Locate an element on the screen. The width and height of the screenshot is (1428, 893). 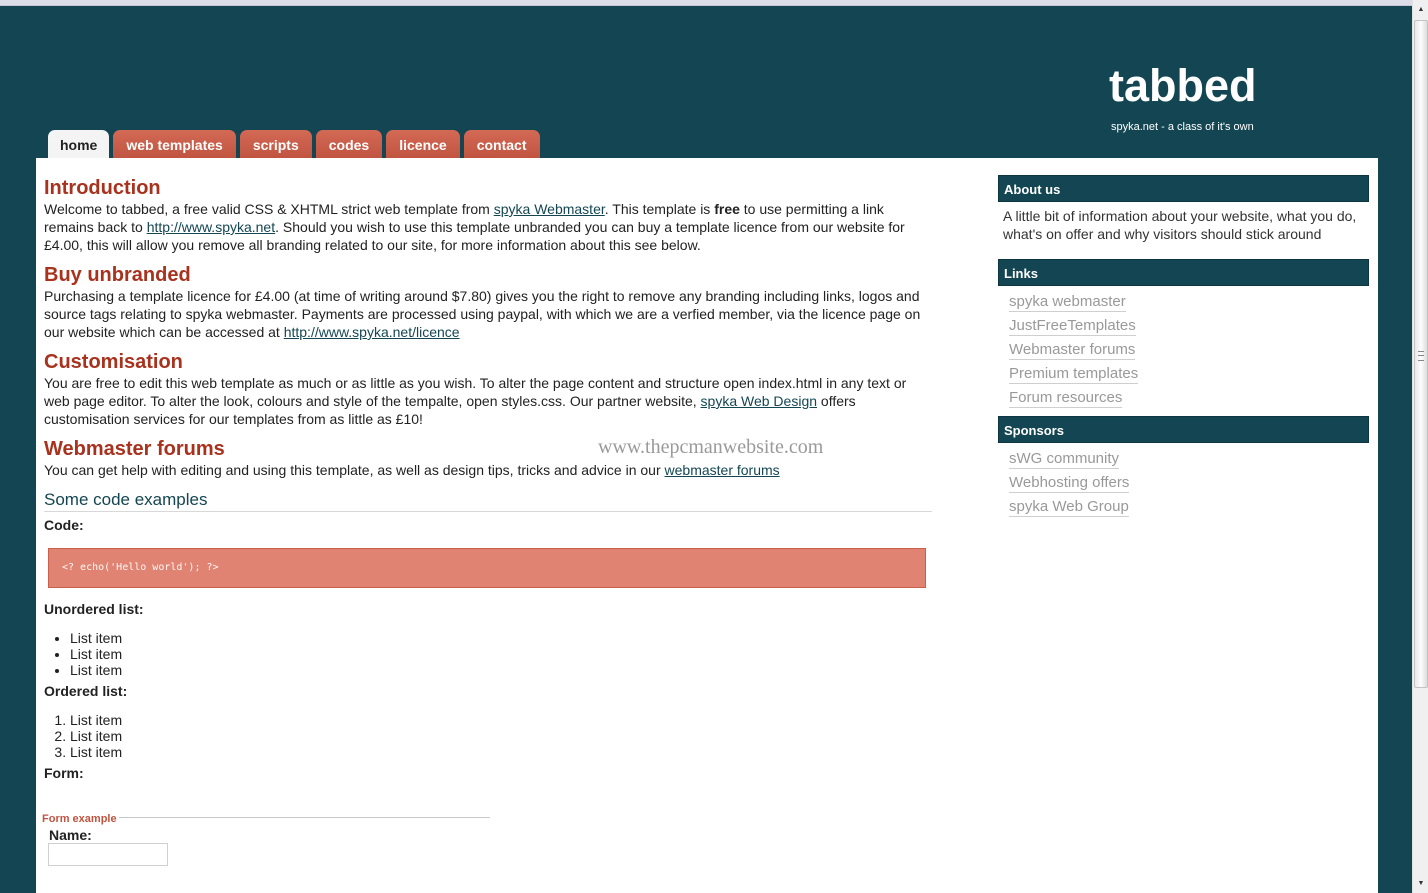
sponsor-link-swg-community: sWG community is located at coordinates (1064, 459).